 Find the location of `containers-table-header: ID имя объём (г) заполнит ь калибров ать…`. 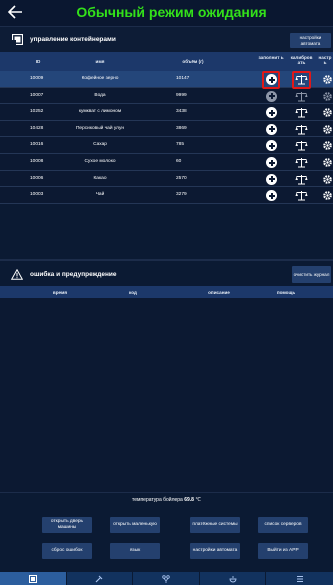

containers-table-header: ID имя объём (г) заполнит ь калибров ать… is located at coordinates (166, 61).